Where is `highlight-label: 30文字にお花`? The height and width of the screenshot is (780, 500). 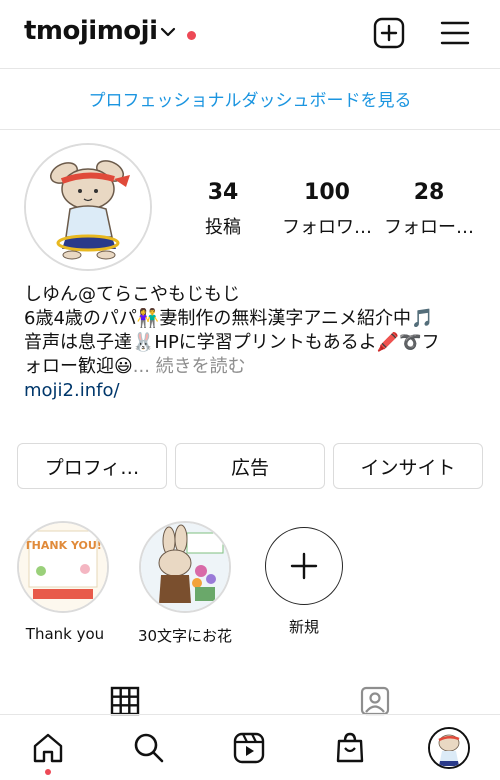 highlight-label: 30文字にお花 is located at coordinates (185, 636).